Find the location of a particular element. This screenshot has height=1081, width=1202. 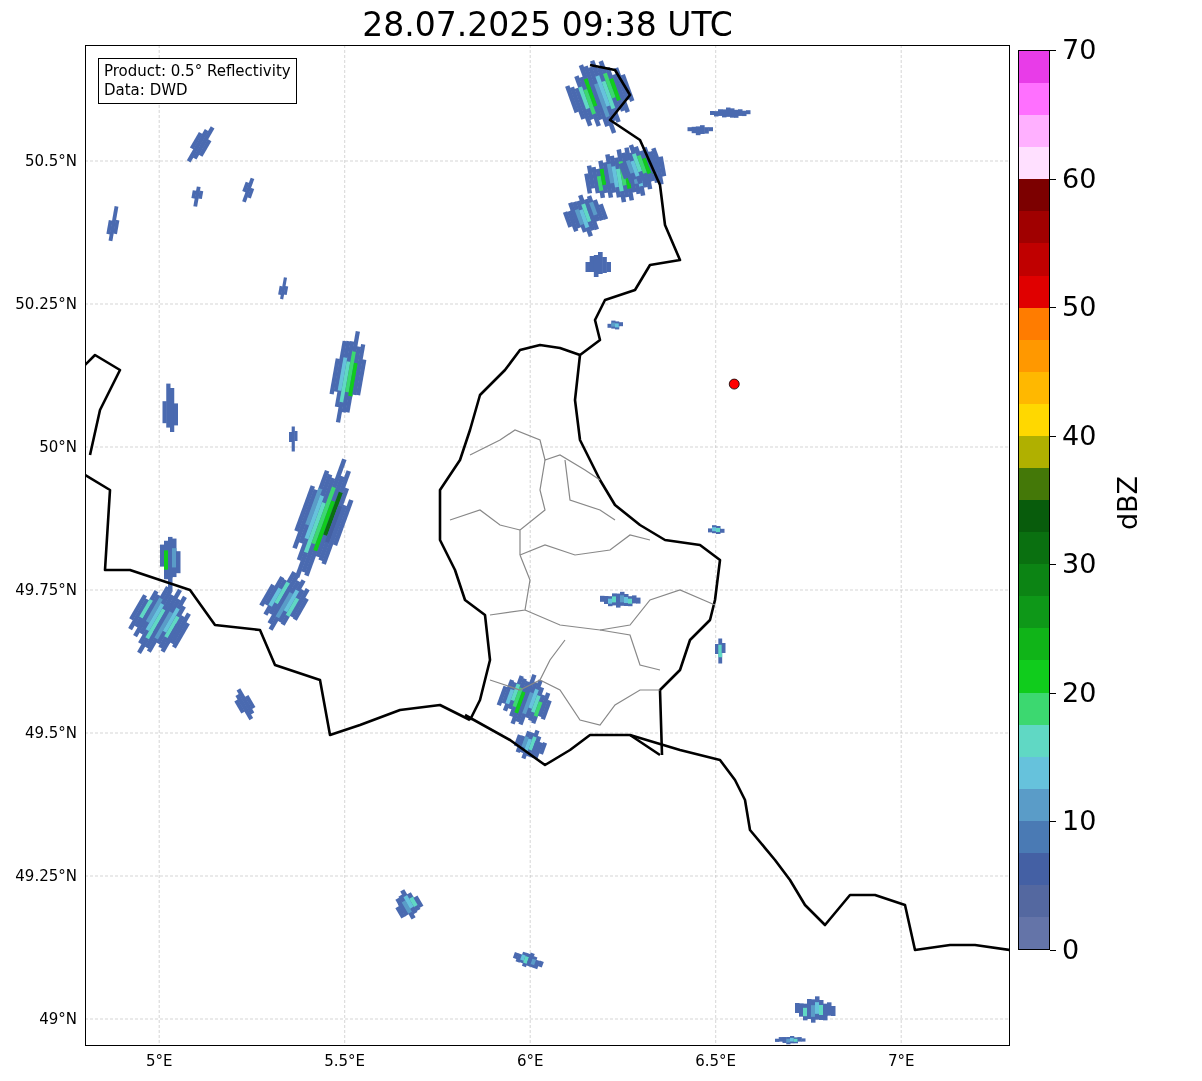

chart-title: 28.07.2025 09:38 UTC is located at coordinates (547, 25).